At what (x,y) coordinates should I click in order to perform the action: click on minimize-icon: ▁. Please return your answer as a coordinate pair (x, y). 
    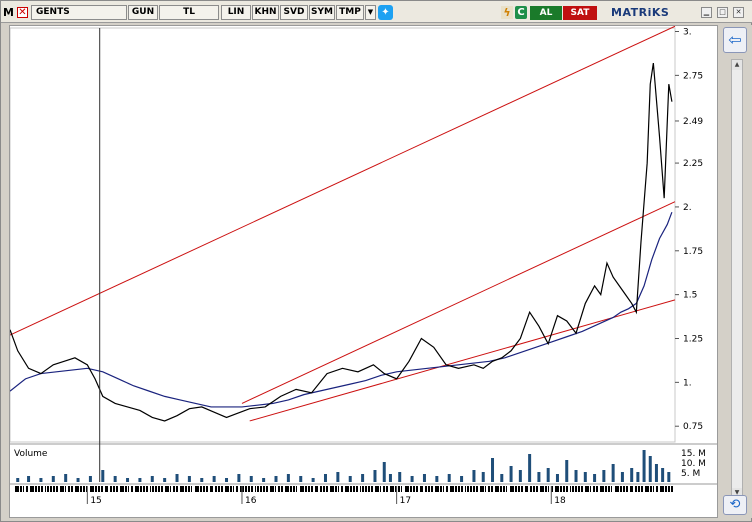
    Looking at the image, I should click on (706, 12).